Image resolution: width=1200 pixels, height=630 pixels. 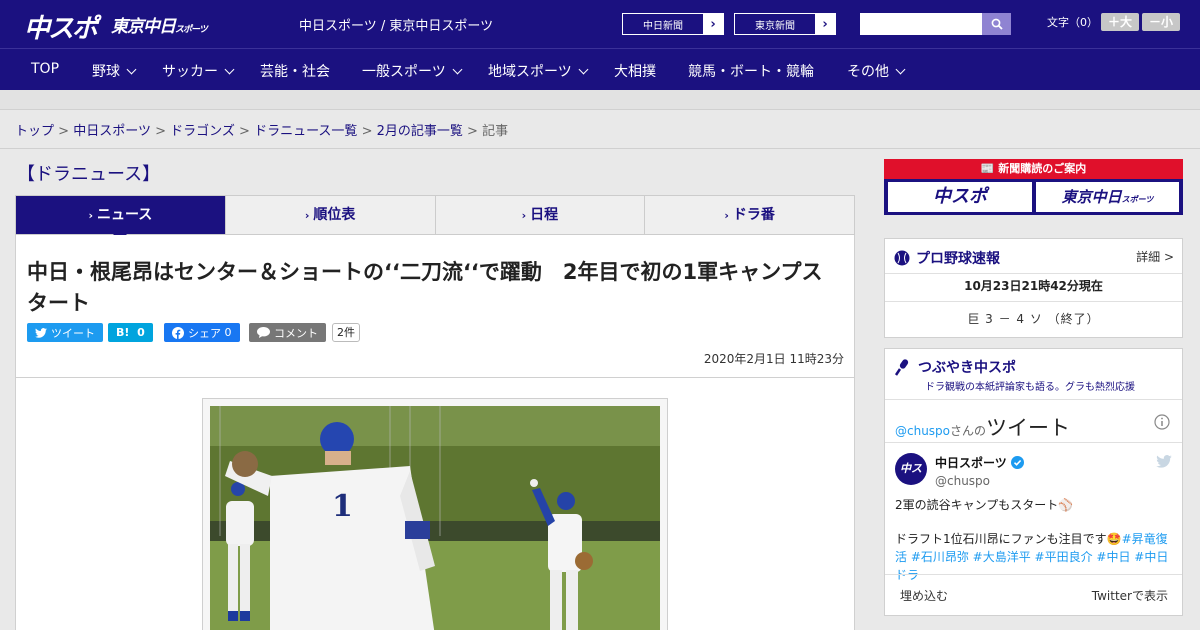 I want to click on nav-item-sumo: 大相撲, so click(x=635, y=71).